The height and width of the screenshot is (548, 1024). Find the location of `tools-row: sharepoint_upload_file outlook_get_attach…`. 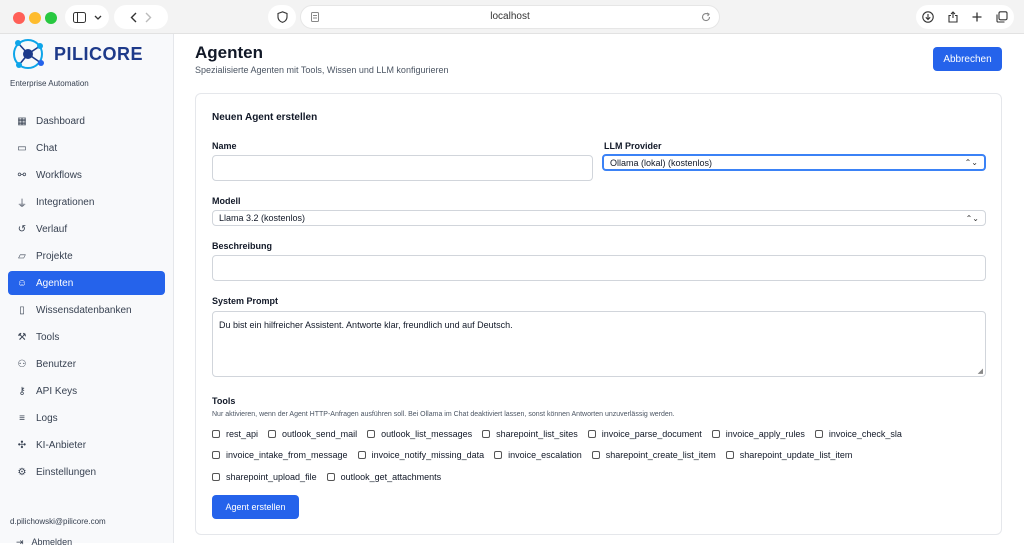

tools-row: sharepoint_upload_file outlook_get_attach… is located at coordinates (326, 477).